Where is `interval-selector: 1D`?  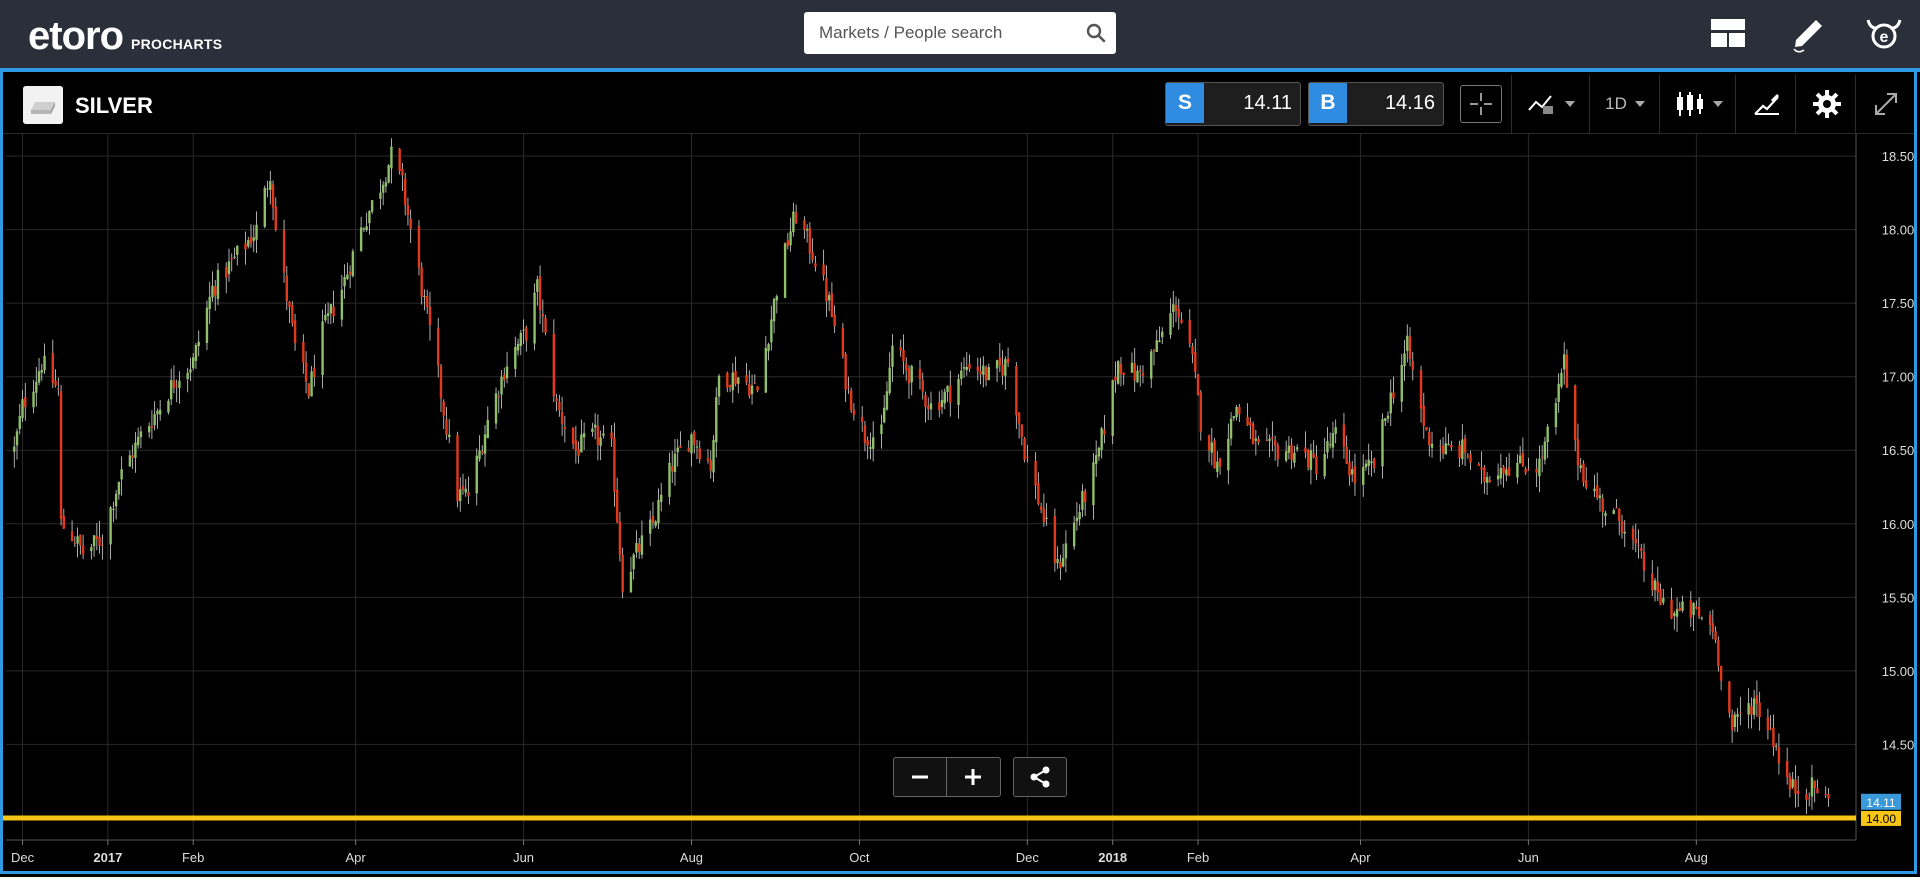
interval-selector: 1D is located at coordinates (1625, 104).